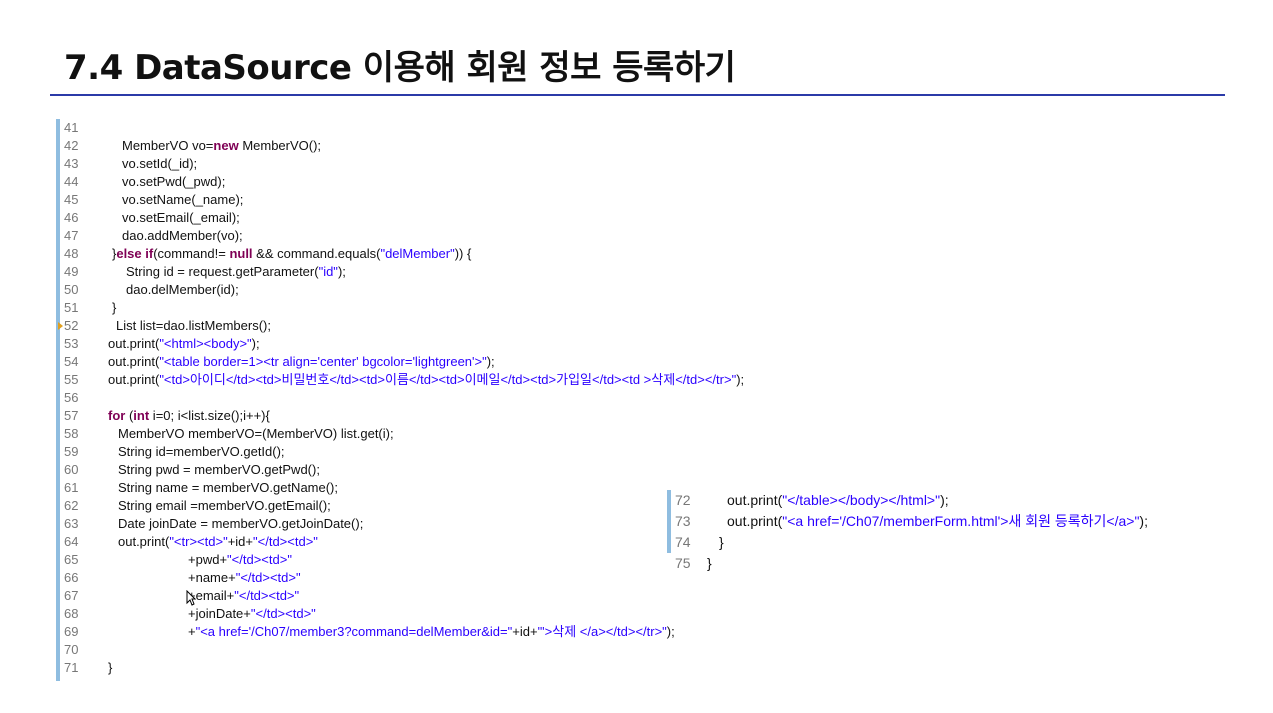 This screenshot has height=713, width=1273. I want to click on line-number: 57, so click(71, 415).